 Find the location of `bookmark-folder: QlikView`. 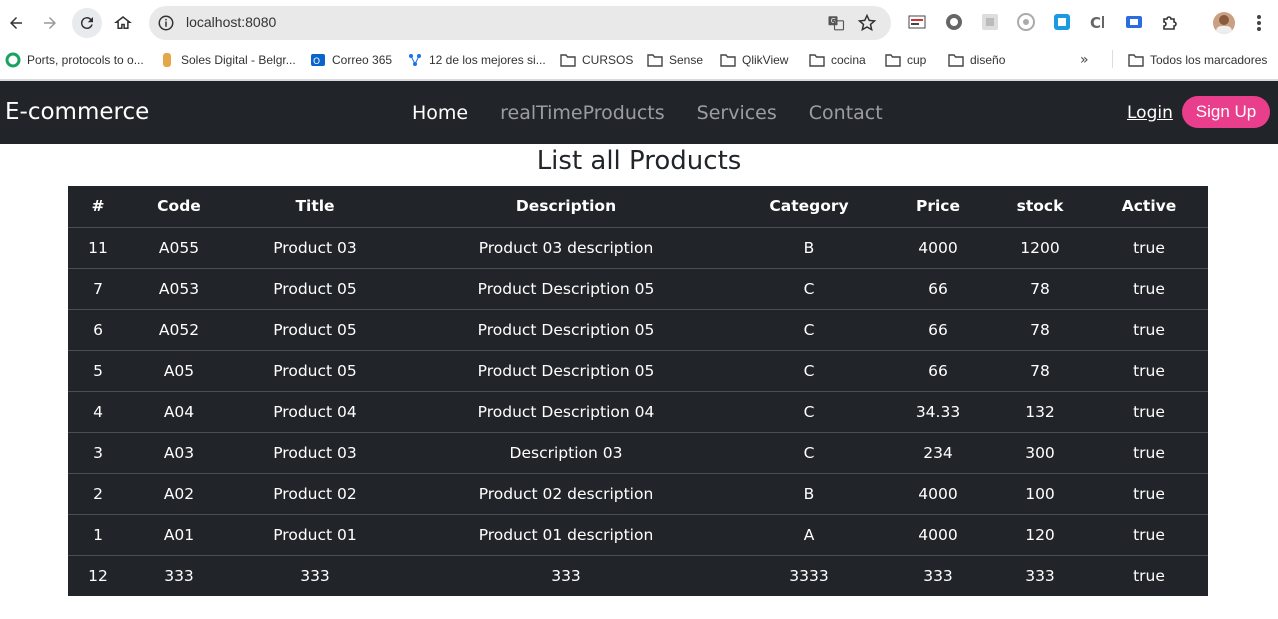

bookmark-folder: QlikView is located at coordinates (754, 60).